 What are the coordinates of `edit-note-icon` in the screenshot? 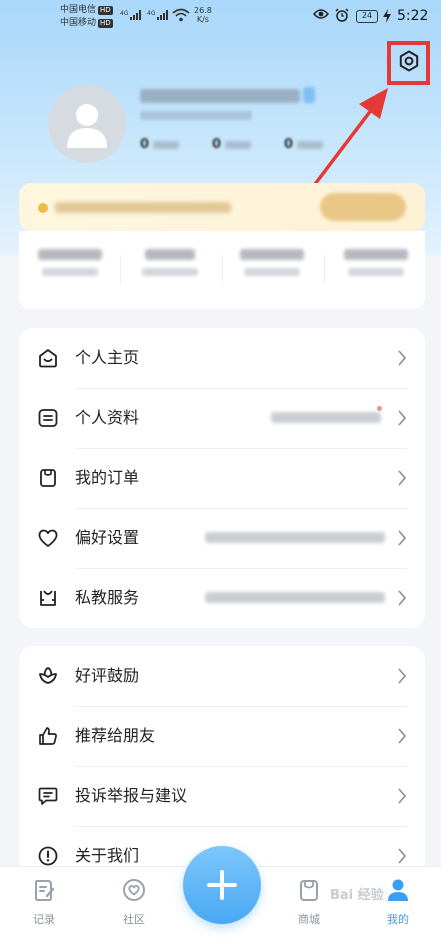 It's located at (45, 890).